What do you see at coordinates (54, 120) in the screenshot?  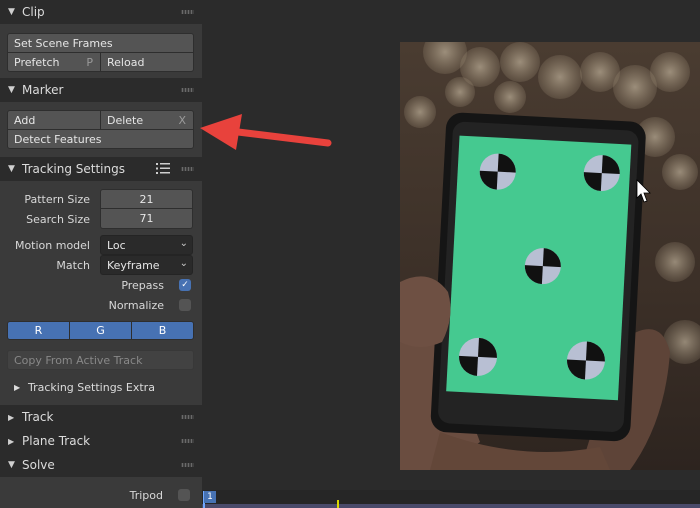 I see `add-marker-button: Add` at bounding box center [54, 120].